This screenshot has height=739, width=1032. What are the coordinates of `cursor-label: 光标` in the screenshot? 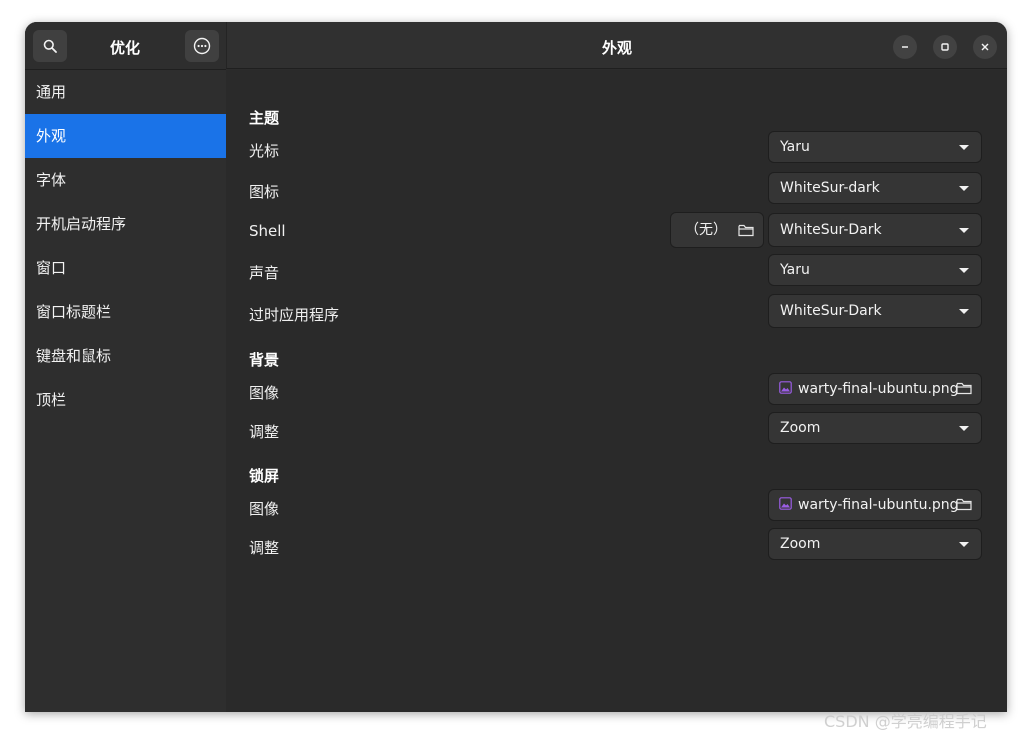 It's located at (264, 151).